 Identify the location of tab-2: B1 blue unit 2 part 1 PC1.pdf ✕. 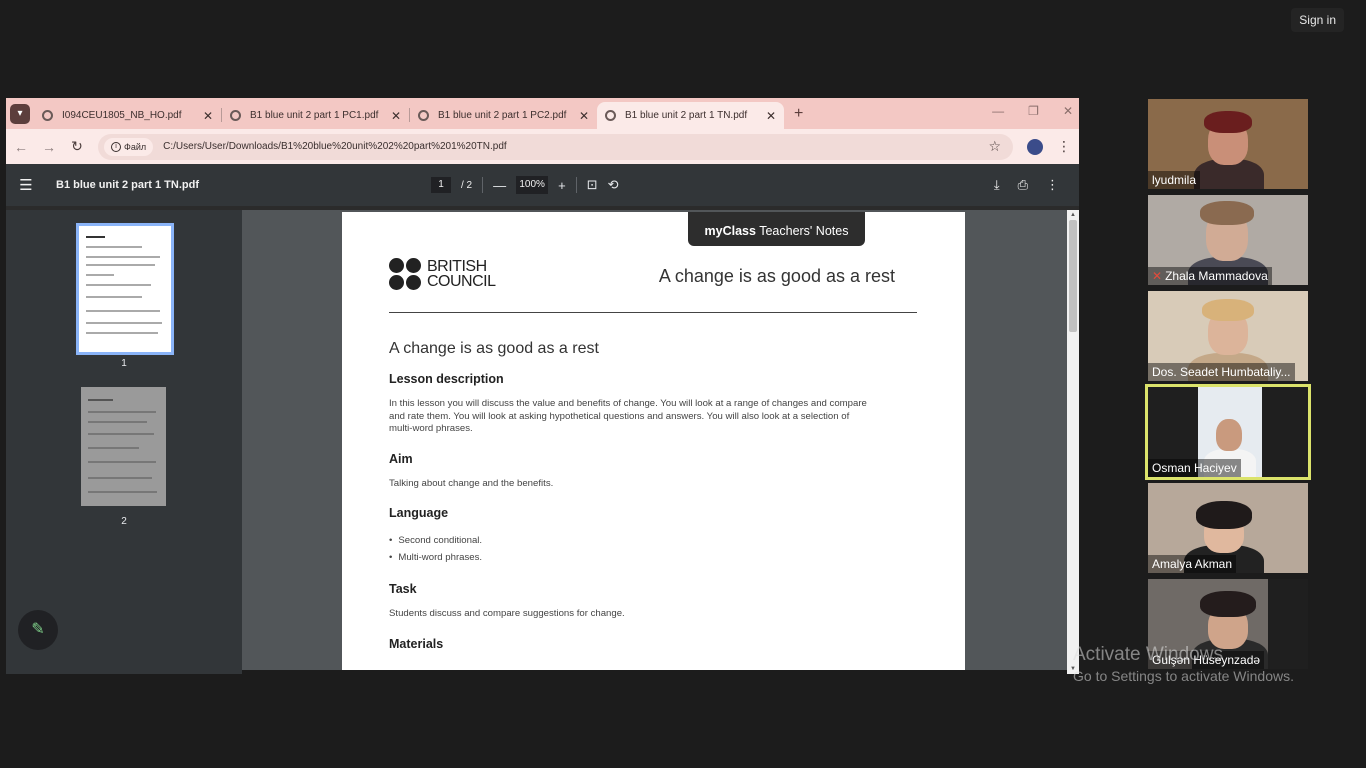
(315, 115).